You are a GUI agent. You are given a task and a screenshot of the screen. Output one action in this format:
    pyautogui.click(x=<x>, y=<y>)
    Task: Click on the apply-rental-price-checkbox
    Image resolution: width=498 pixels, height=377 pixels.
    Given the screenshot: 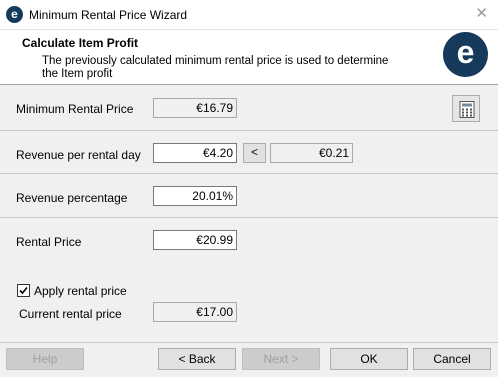 What is the action you would take?
    pyautogui.click(x=23, y=290)
    